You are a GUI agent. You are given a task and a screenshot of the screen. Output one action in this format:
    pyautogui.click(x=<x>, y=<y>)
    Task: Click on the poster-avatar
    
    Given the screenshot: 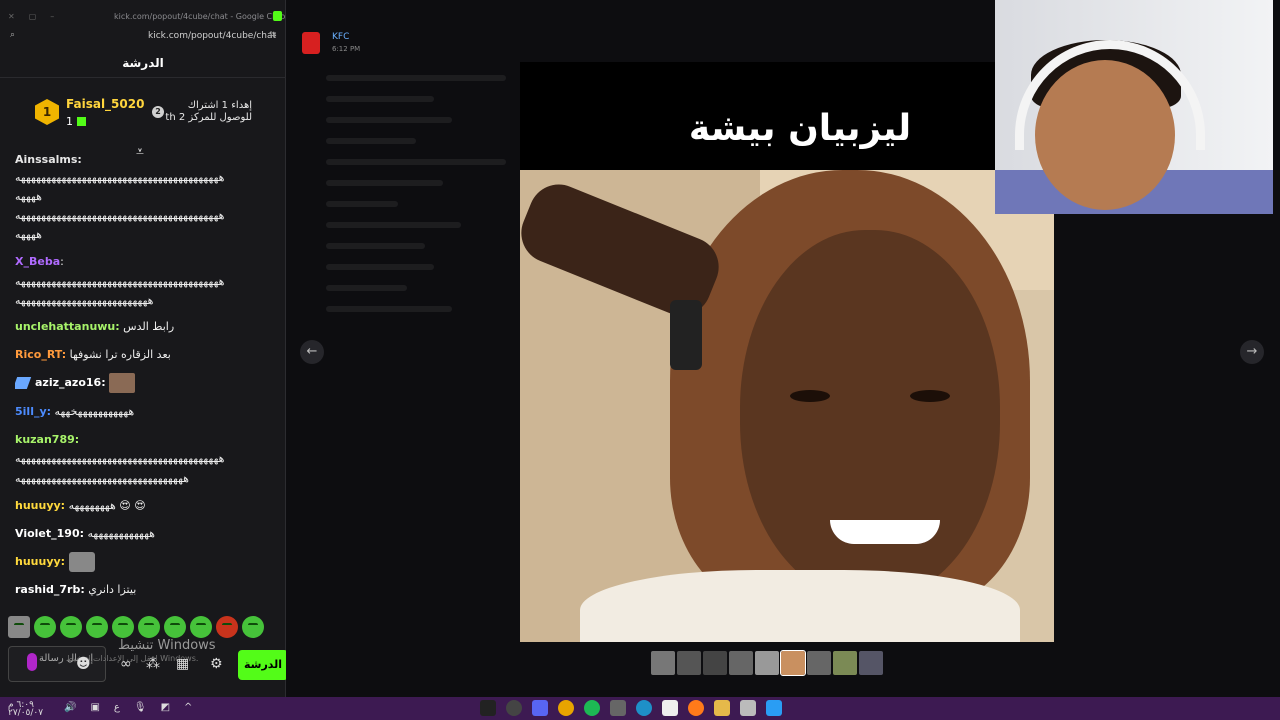 What is the action you would take?
    pyautogui.click(x=311, y=43)
    